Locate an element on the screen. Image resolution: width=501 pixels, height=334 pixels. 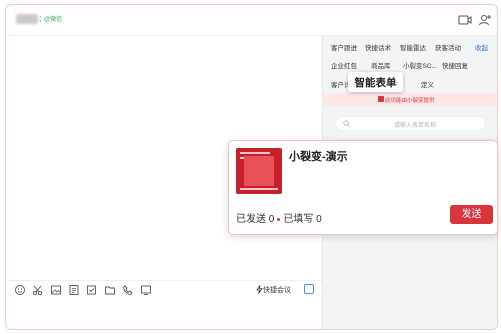
provider-notice-text: 此功能由小裂变提供 is located at coordinates (410, 101).